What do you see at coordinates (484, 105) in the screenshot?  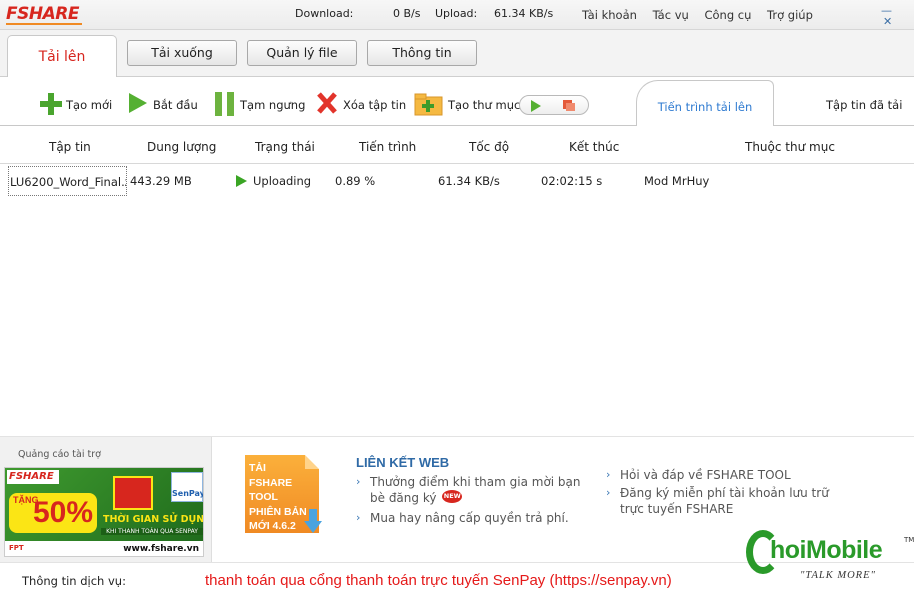 I see `new-folder-label: Tạo thư mục` at bounding box center [484, 105].